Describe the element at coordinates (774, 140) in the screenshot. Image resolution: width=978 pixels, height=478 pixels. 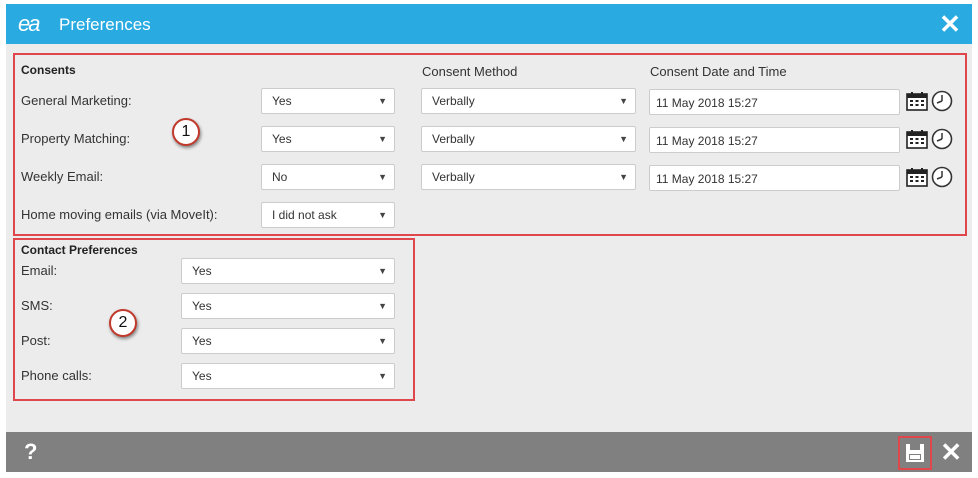
I see `property-matching-datetime-field: 11 May 2018 15:27` at that location.